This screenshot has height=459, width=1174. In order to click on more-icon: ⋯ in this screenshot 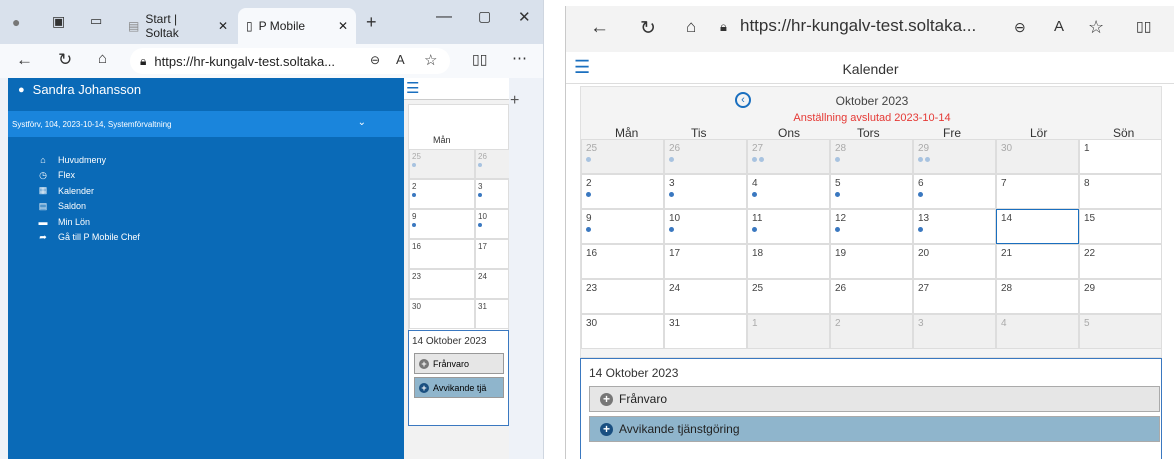, I will do `click(519, 58)`.